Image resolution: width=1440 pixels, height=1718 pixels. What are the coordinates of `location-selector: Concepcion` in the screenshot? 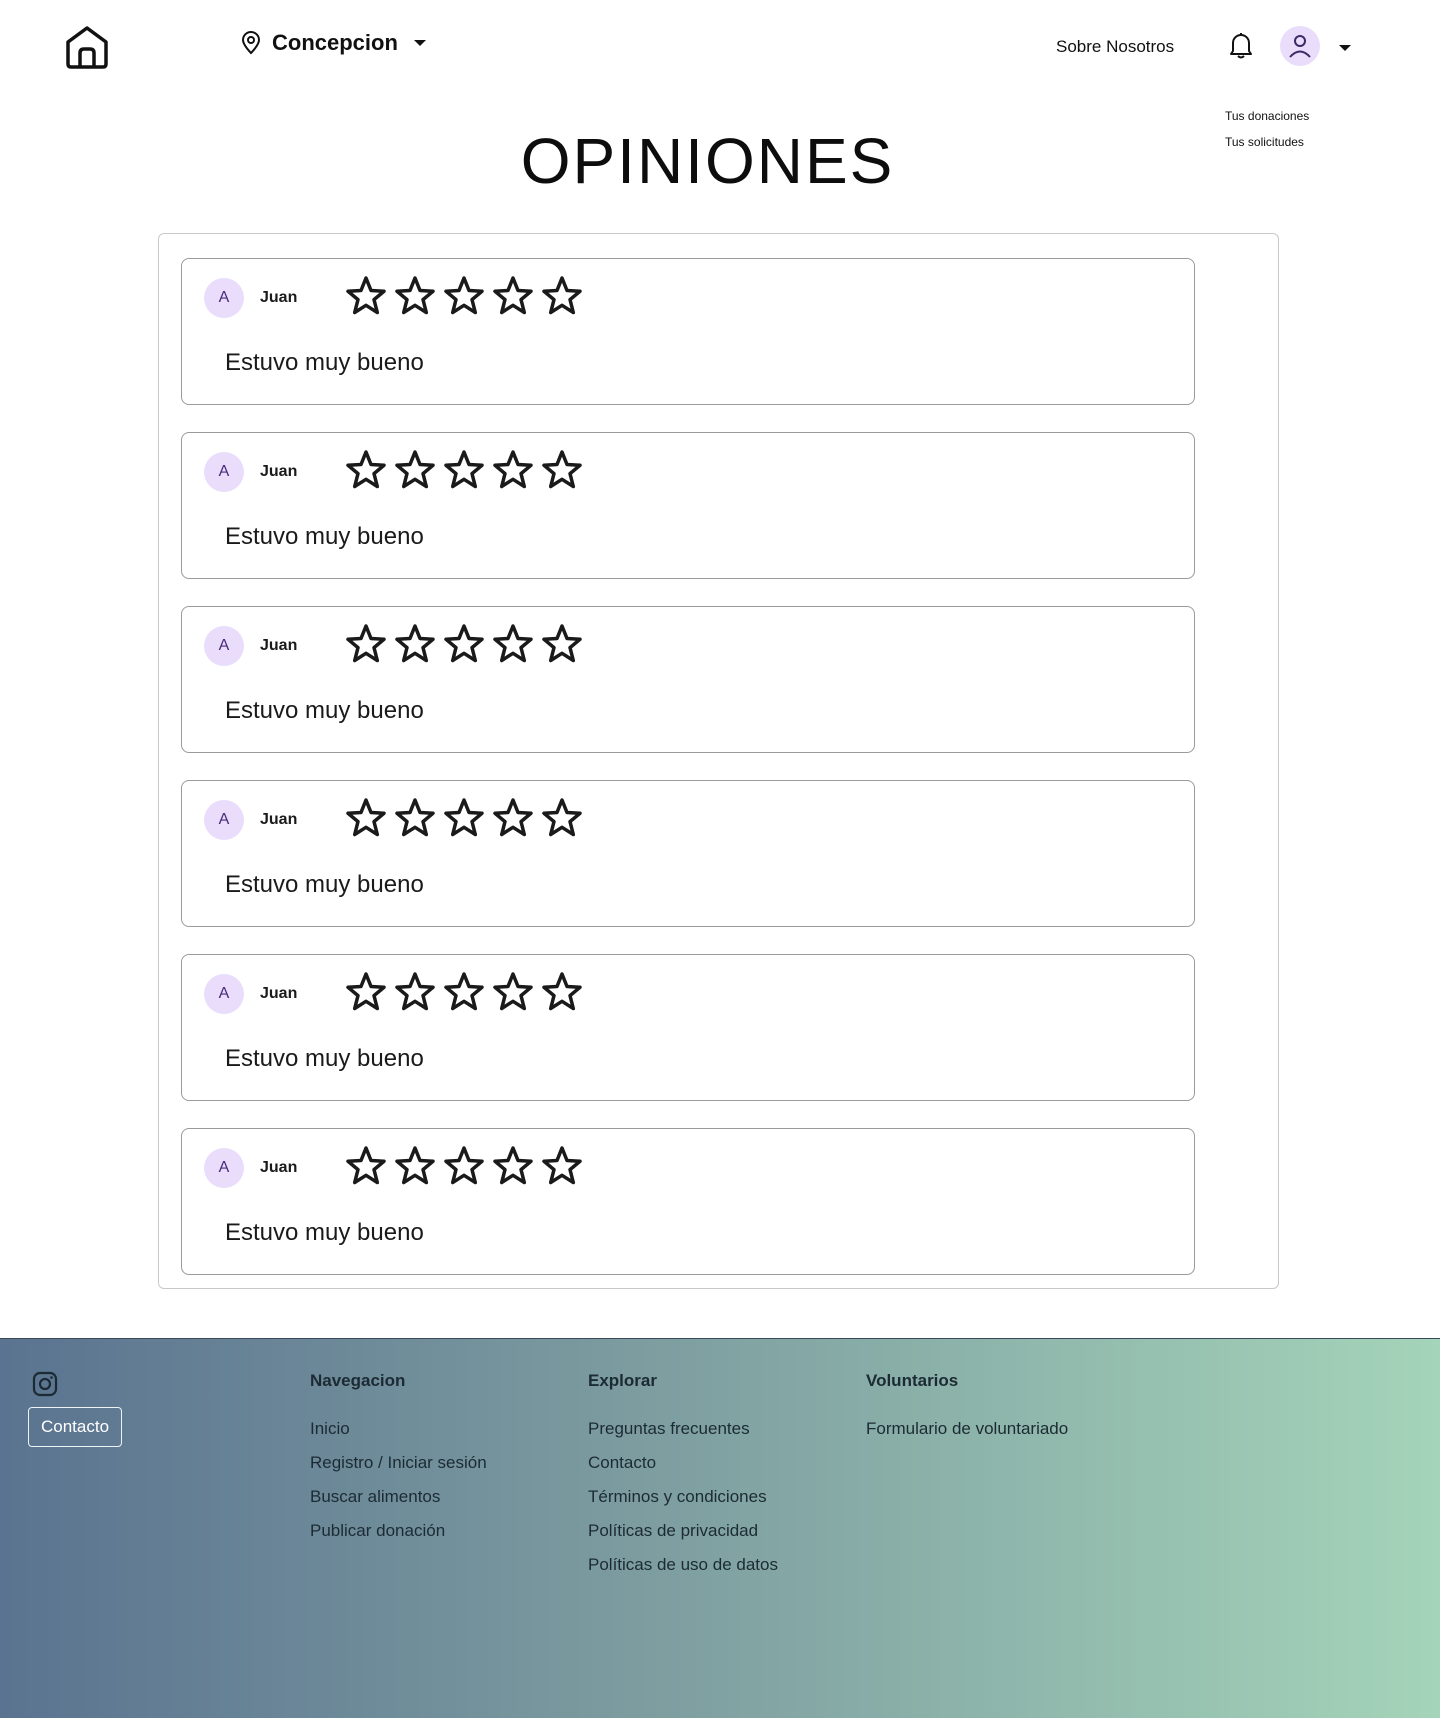 It's located at (334, 43).